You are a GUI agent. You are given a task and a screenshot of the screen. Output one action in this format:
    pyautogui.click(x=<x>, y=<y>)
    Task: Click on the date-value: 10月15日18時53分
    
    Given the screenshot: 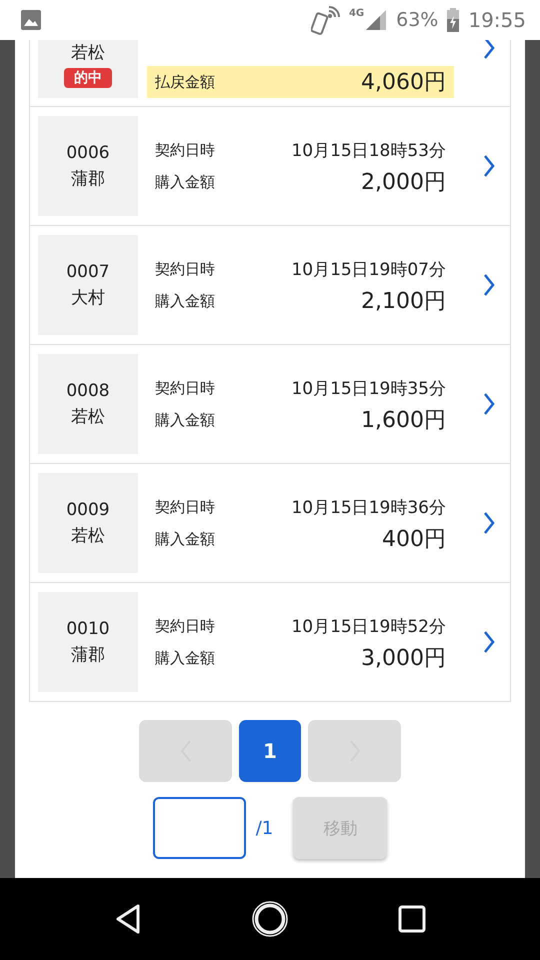 What is the action you would take?
    pyautogui.click(x=368, y=151)
    